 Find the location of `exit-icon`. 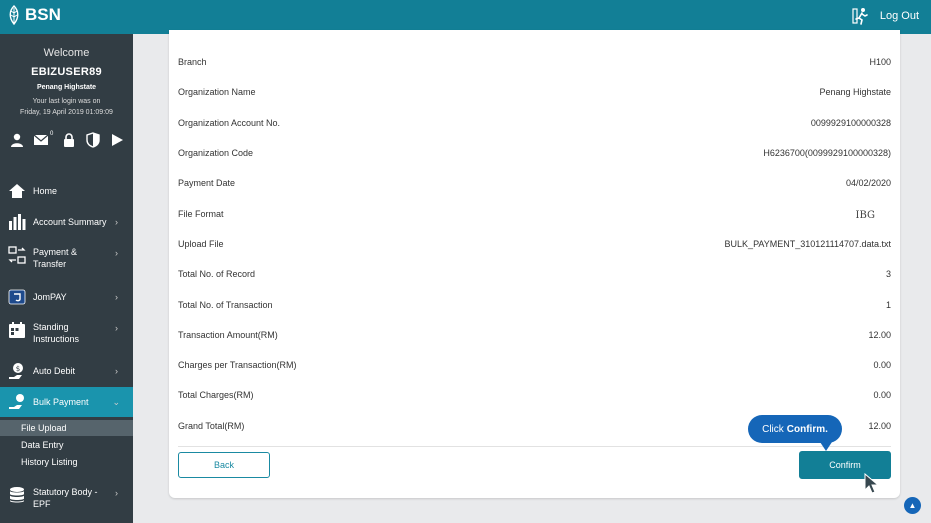

exit-icon is located at coordinates (860, 16).